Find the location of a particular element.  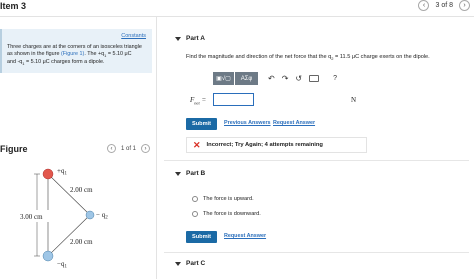

var-eq: = is located at coordinates (203, 100).